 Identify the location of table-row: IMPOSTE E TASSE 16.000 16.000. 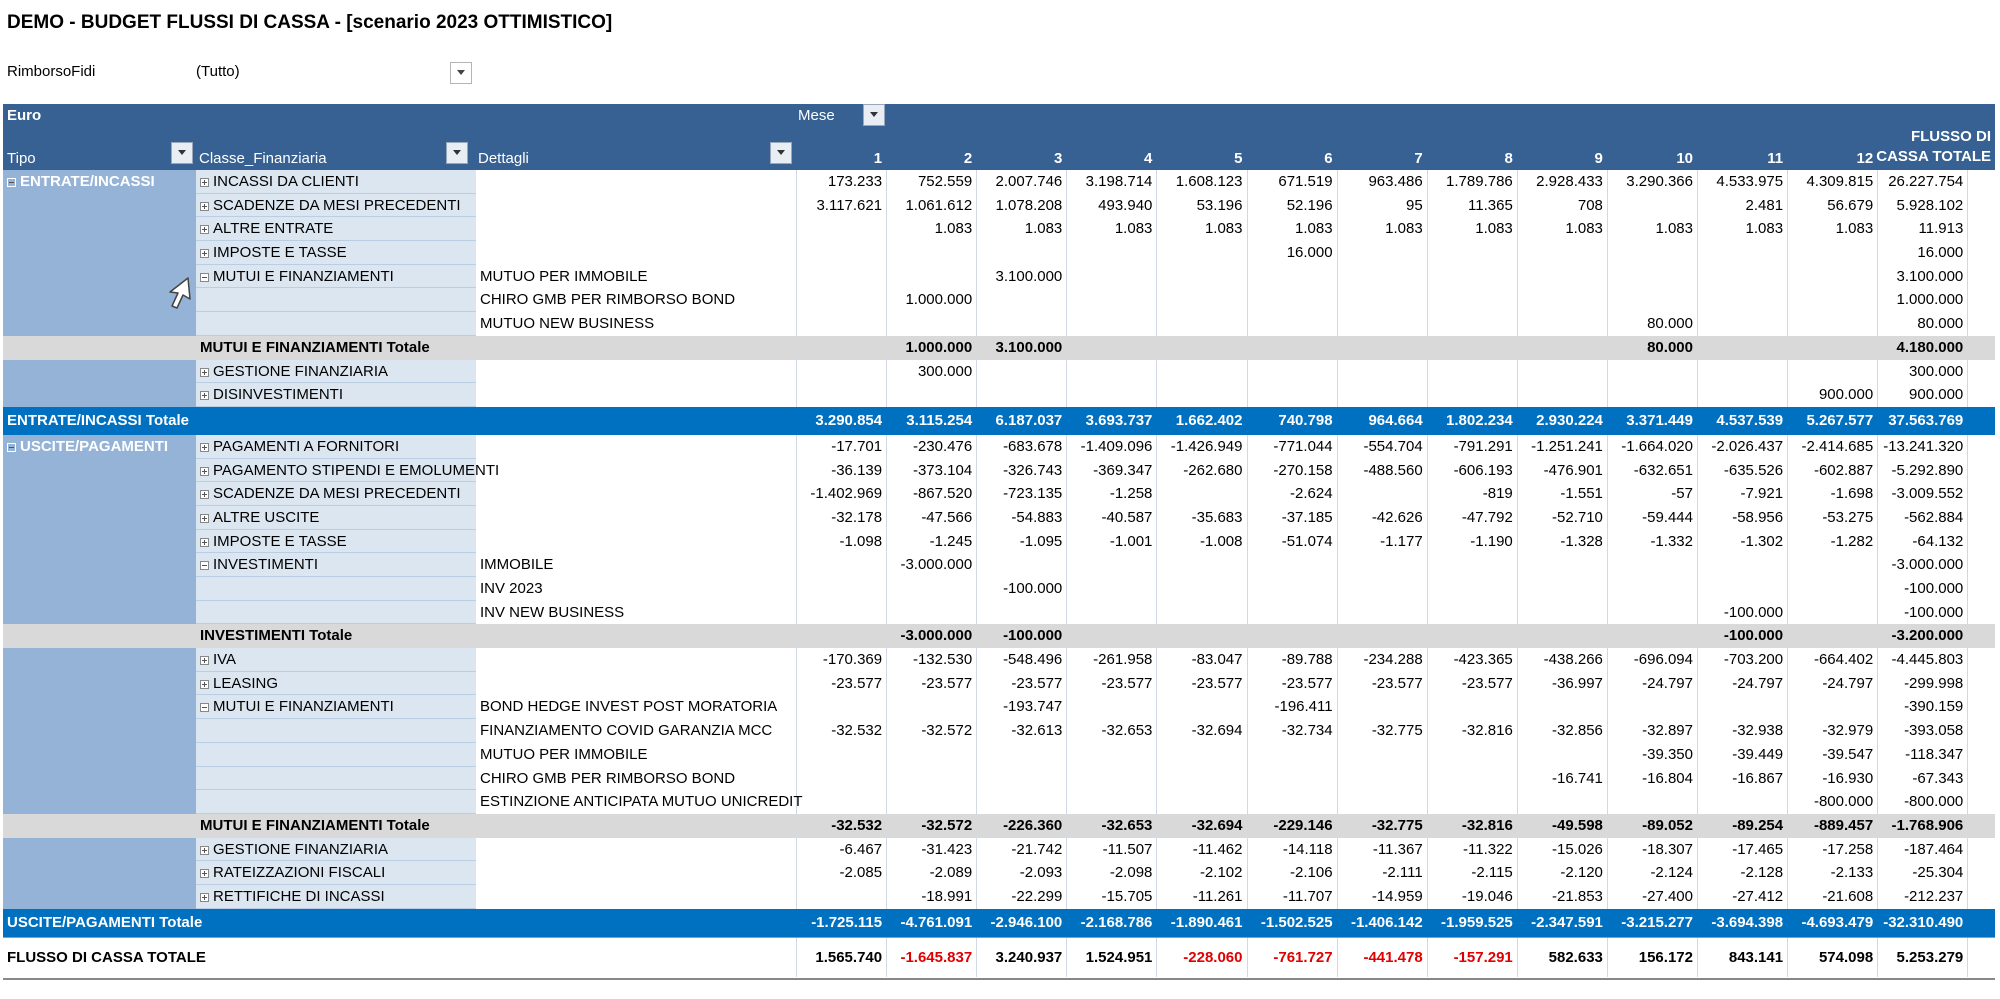
(999, 253).